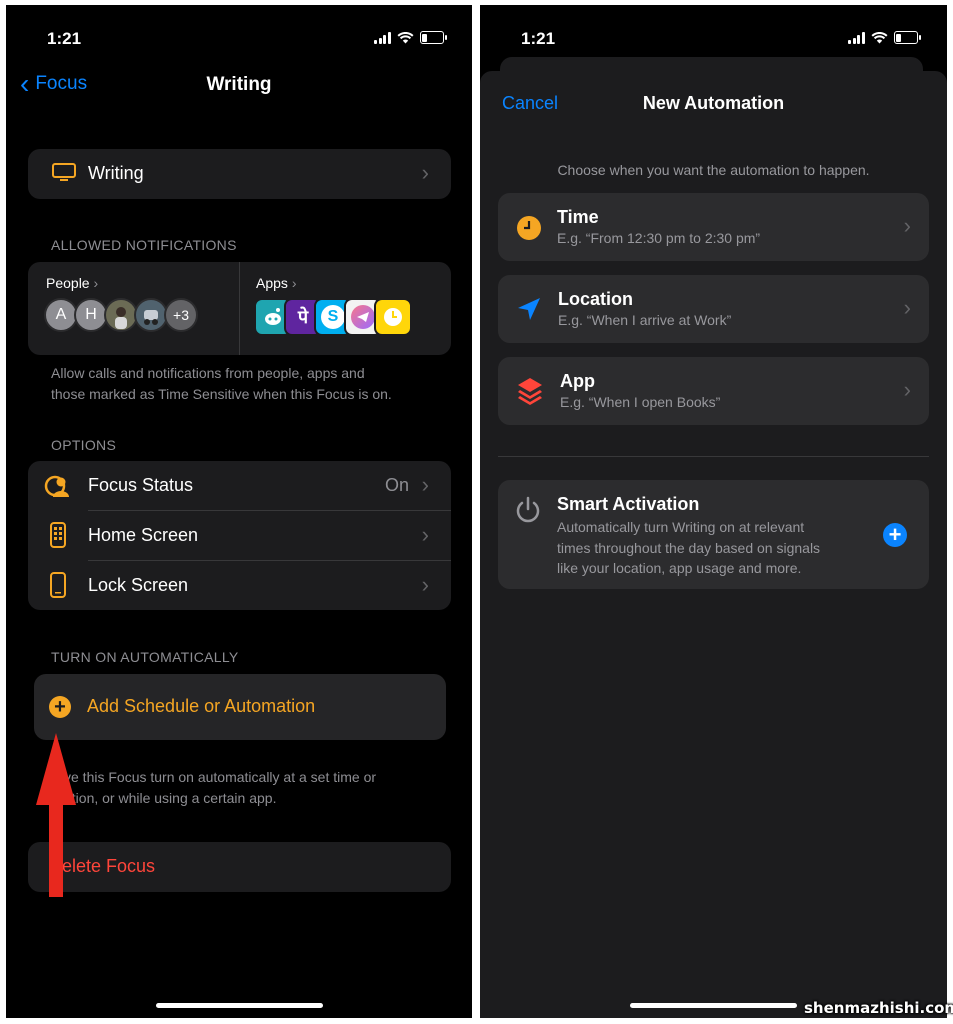 Image resolution: width=953 pixels, height=1024 pixels. What do you see at coordinates (577, 381) in the screenshot?
I see `app-trigger-title: App` at bounding box center [577, 381].